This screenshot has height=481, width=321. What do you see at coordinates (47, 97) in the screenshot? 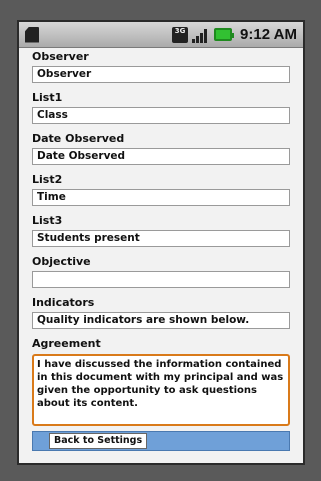
I see `list1-label: List1` at bounding box center [47, 97].